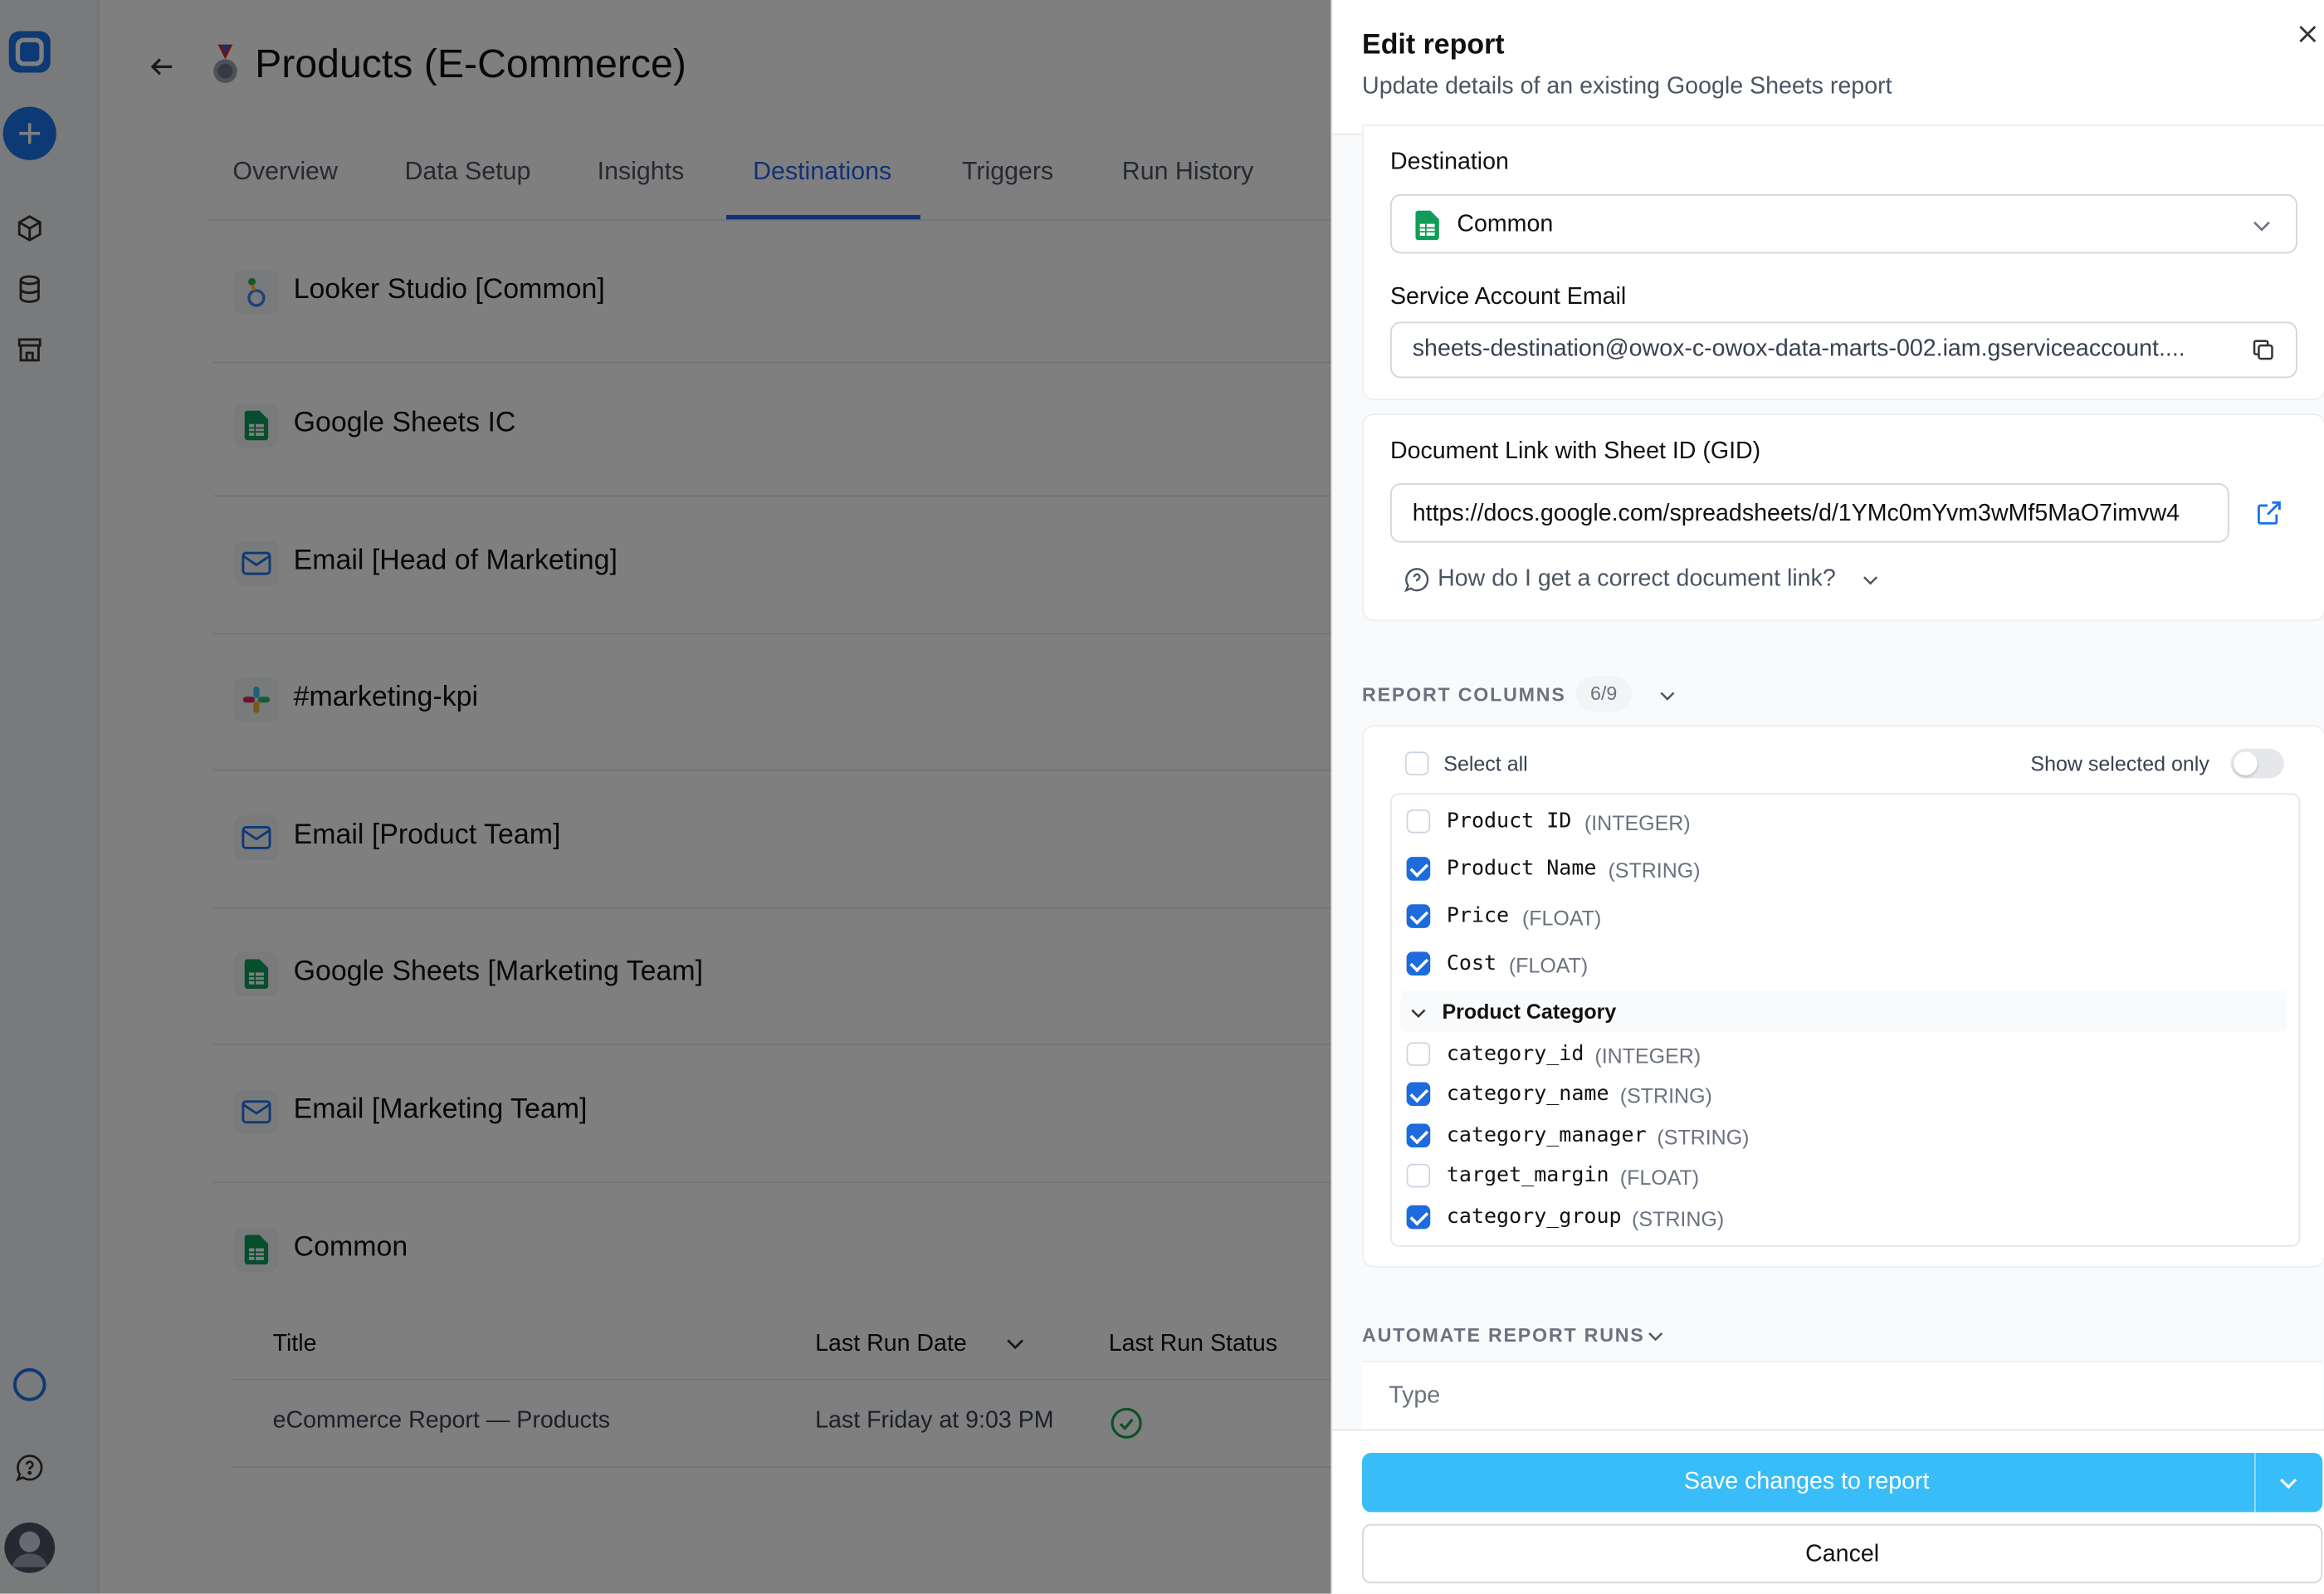 The width and height of the screenshot is (2324, 1594). What do you see at coordinates (1521, 869) in the screenshot?
I see `column-name: Product Name` at bounding box center [1521, 869].